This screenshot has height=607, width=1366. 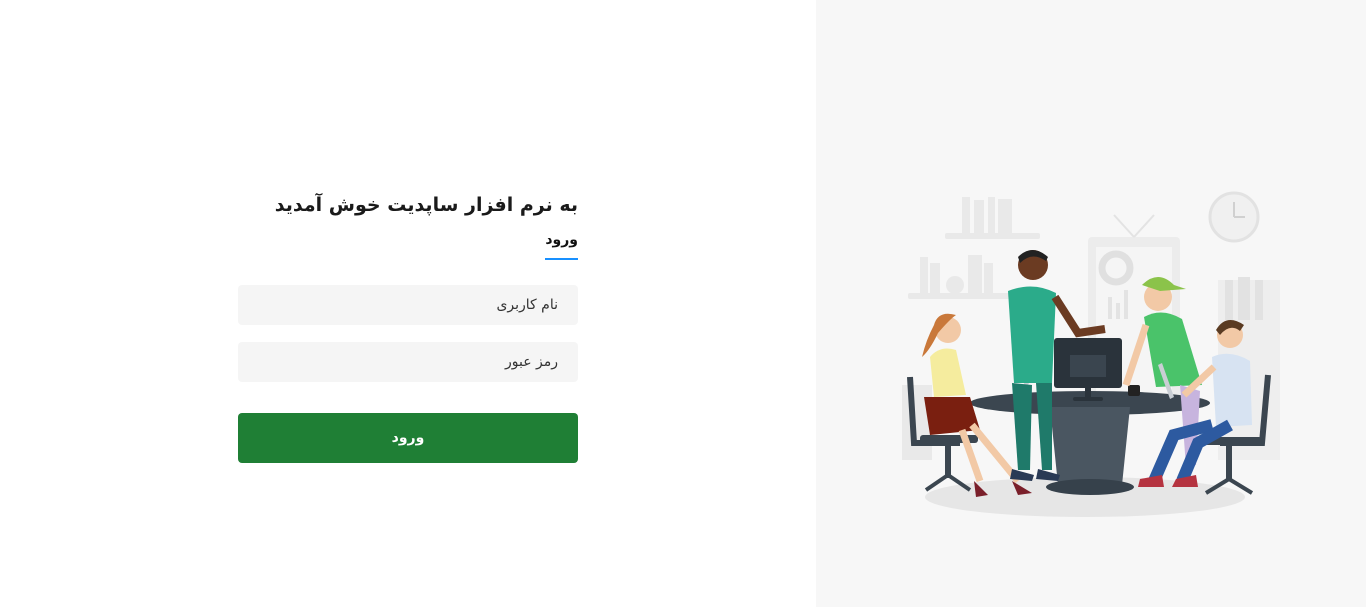 I want to click on login-button: ورود, so click(x=408, y=438).